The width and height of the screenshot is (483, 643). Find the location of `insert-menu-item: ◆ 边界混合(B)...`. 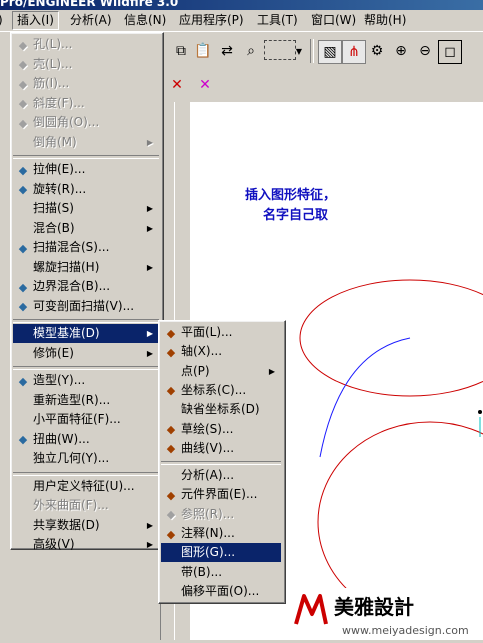

insert-menu-item: ◆ 边界混合(B)... is located at coordinates (86, 286).